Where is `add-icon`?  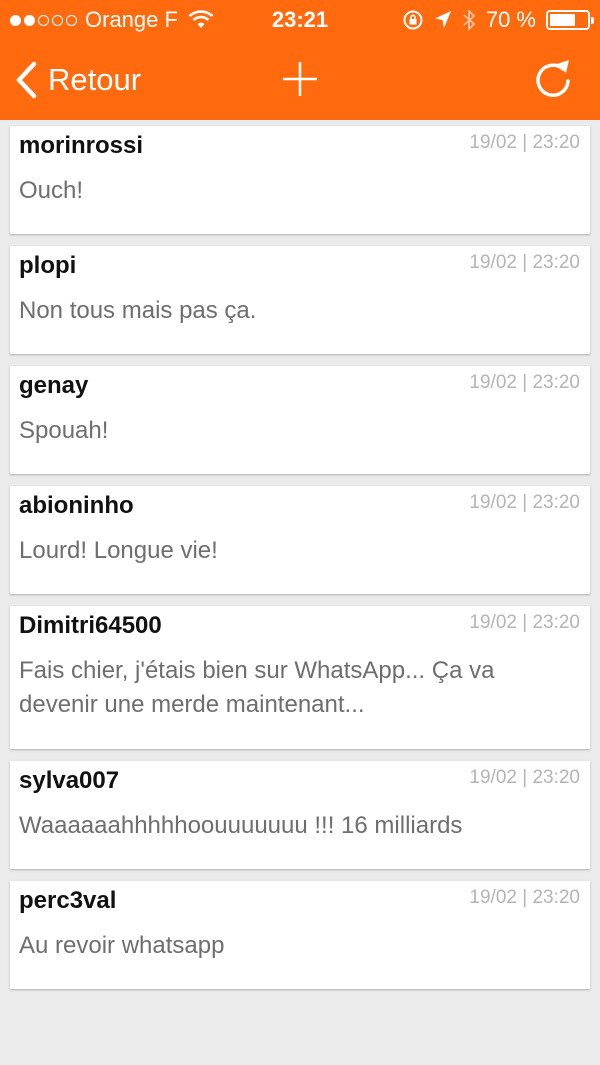
add-icon is located at coordinates (300, 79).